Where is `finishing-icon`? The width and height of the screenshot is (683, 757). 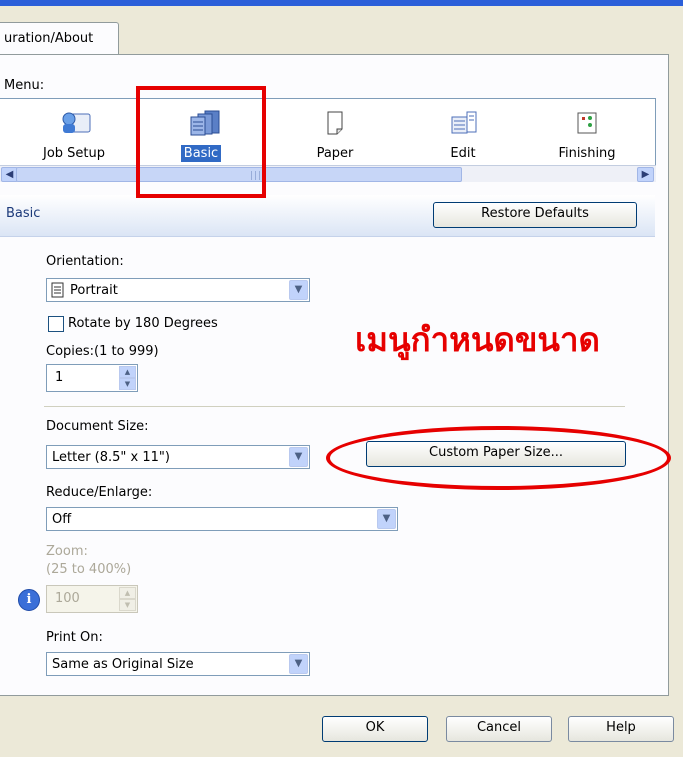 finishing-icon is located at coordinates (587, 123).